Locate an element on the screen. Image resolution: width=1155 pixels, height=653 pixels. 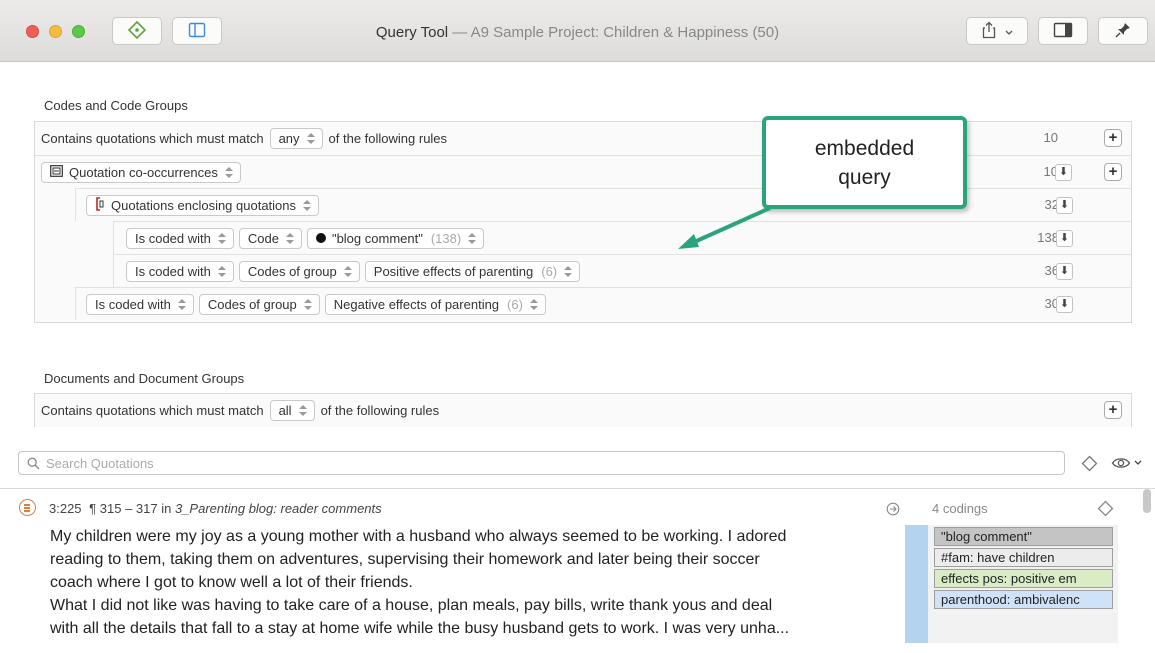
pin-icon is located at coordinates (1123, 31).